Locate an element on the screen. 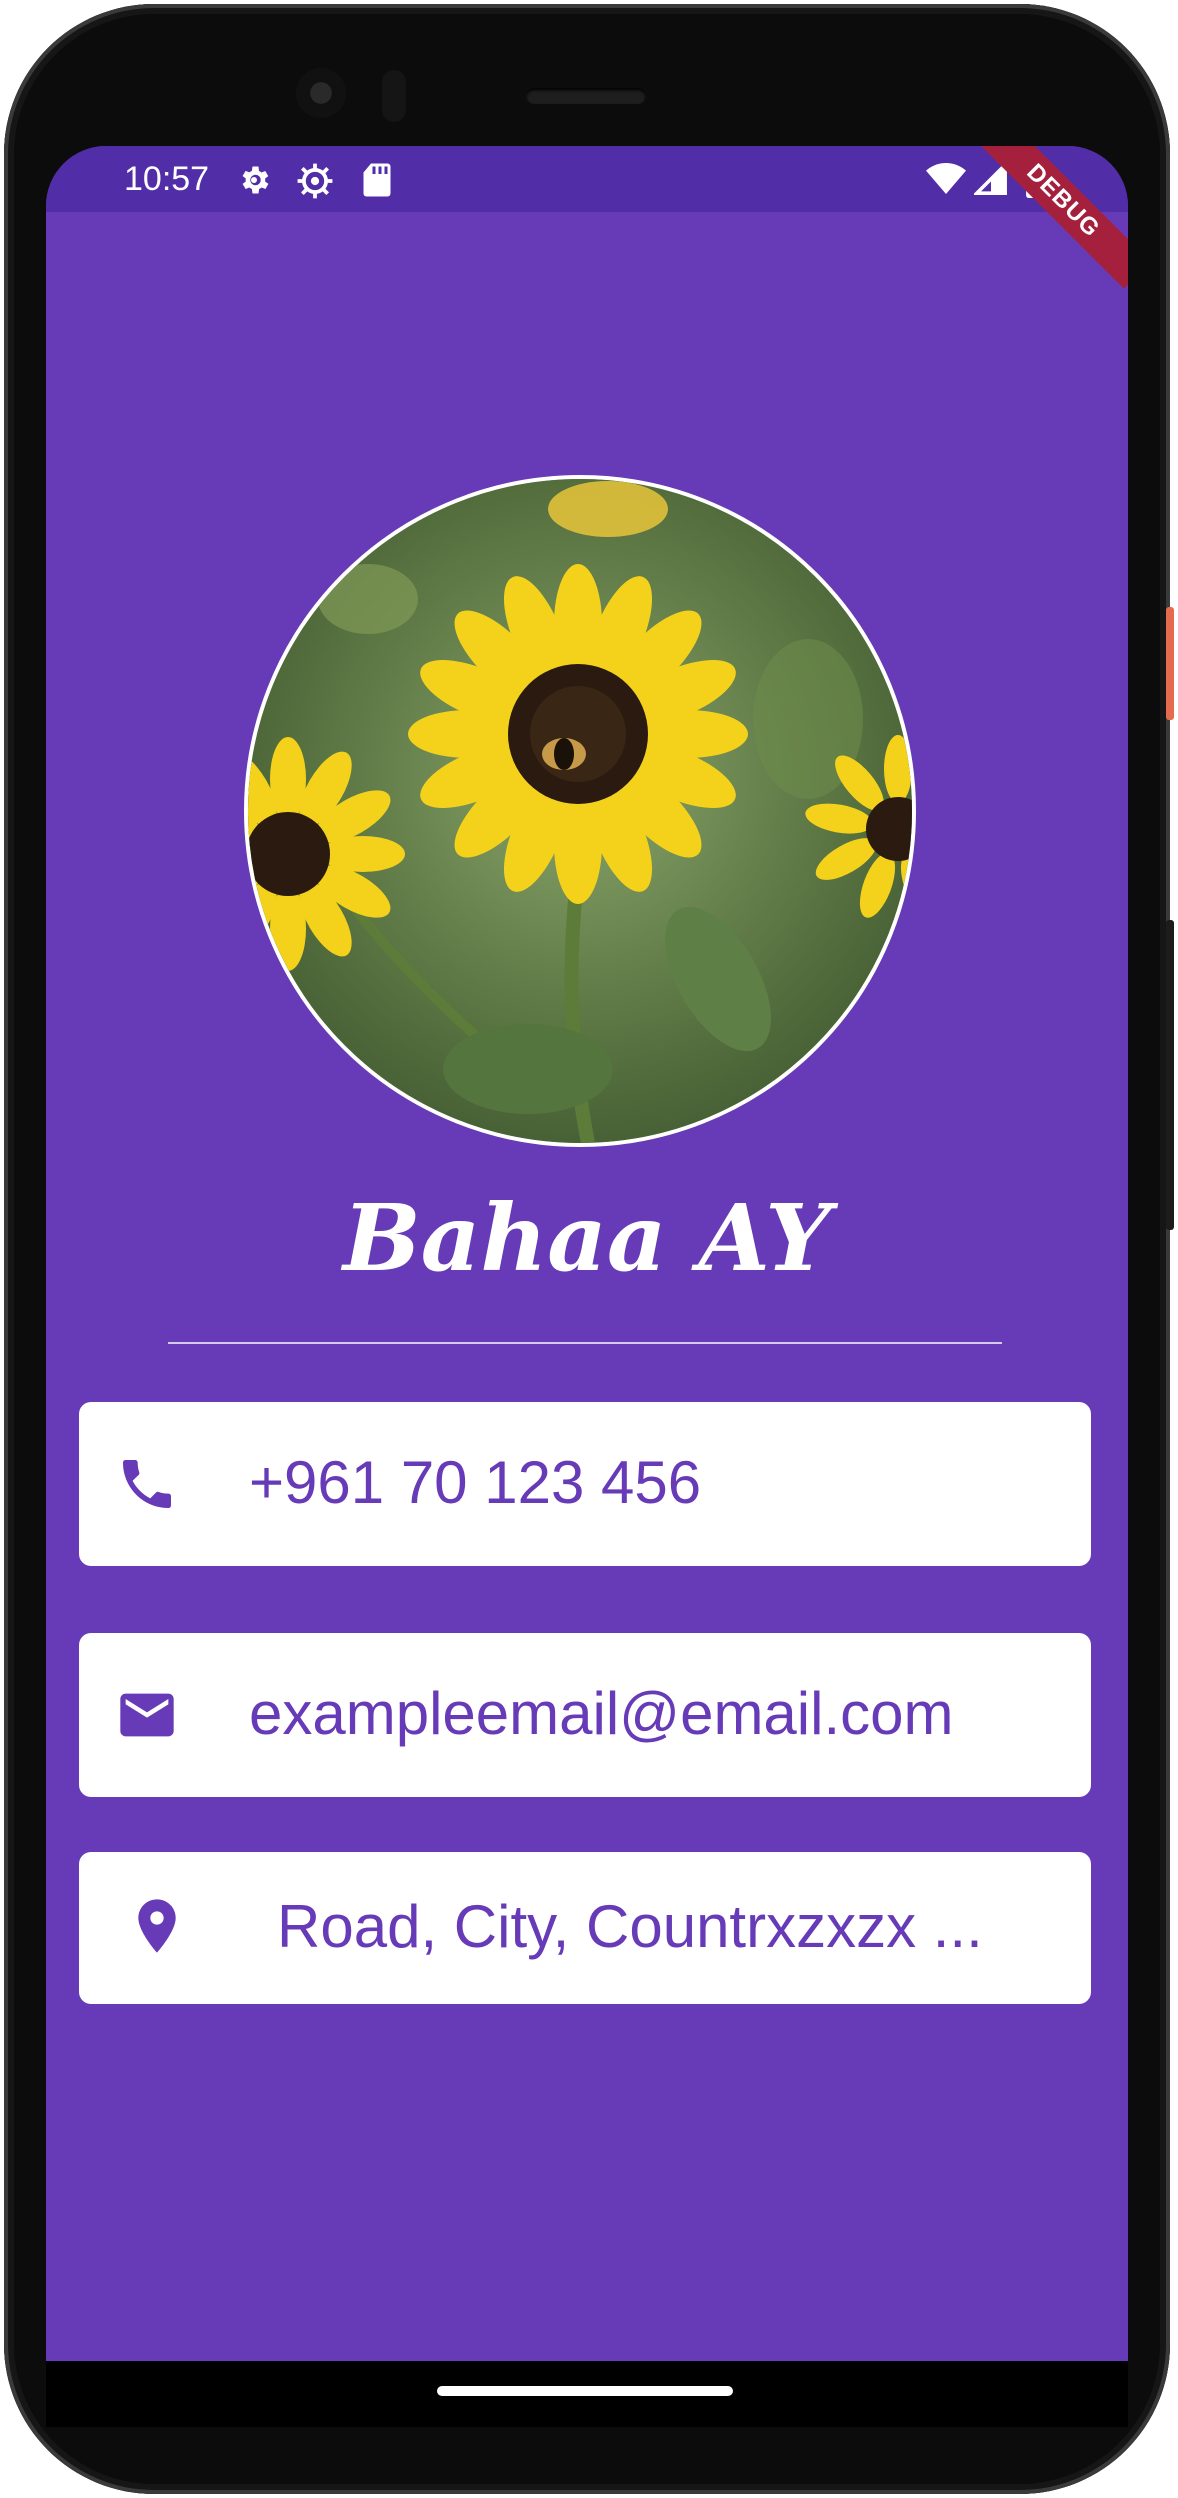  mail-icon is located at coordinates (147, 1717).